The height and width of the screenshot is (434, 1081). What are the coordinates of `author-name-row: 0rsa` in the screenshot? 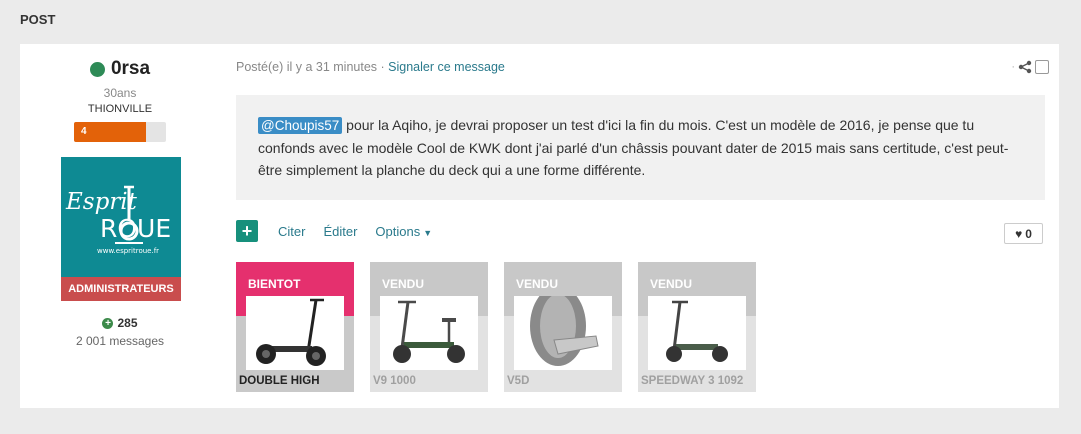 It's located at (120, 69).